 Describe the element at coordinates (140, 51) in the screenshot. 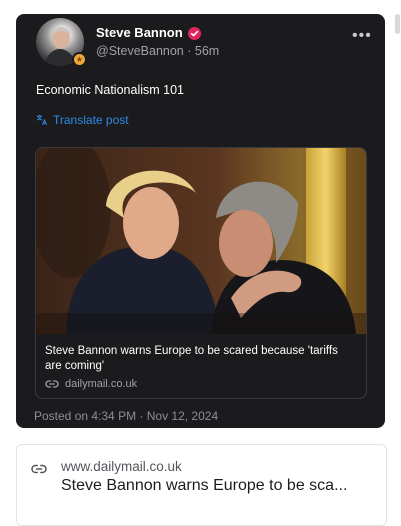

I see `handle: @SteveBannon` at that location.